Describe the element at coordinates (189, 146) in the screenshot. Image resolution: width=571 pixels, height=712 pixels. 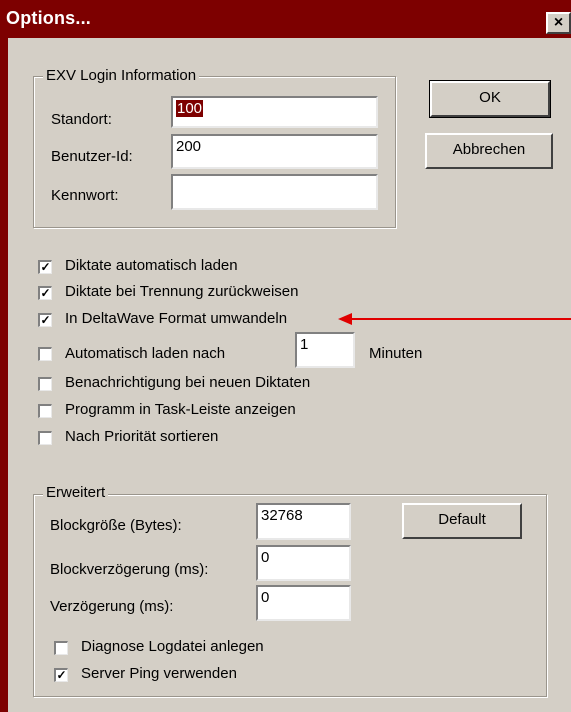
I see `benutzer-id-value: 200` at that location.